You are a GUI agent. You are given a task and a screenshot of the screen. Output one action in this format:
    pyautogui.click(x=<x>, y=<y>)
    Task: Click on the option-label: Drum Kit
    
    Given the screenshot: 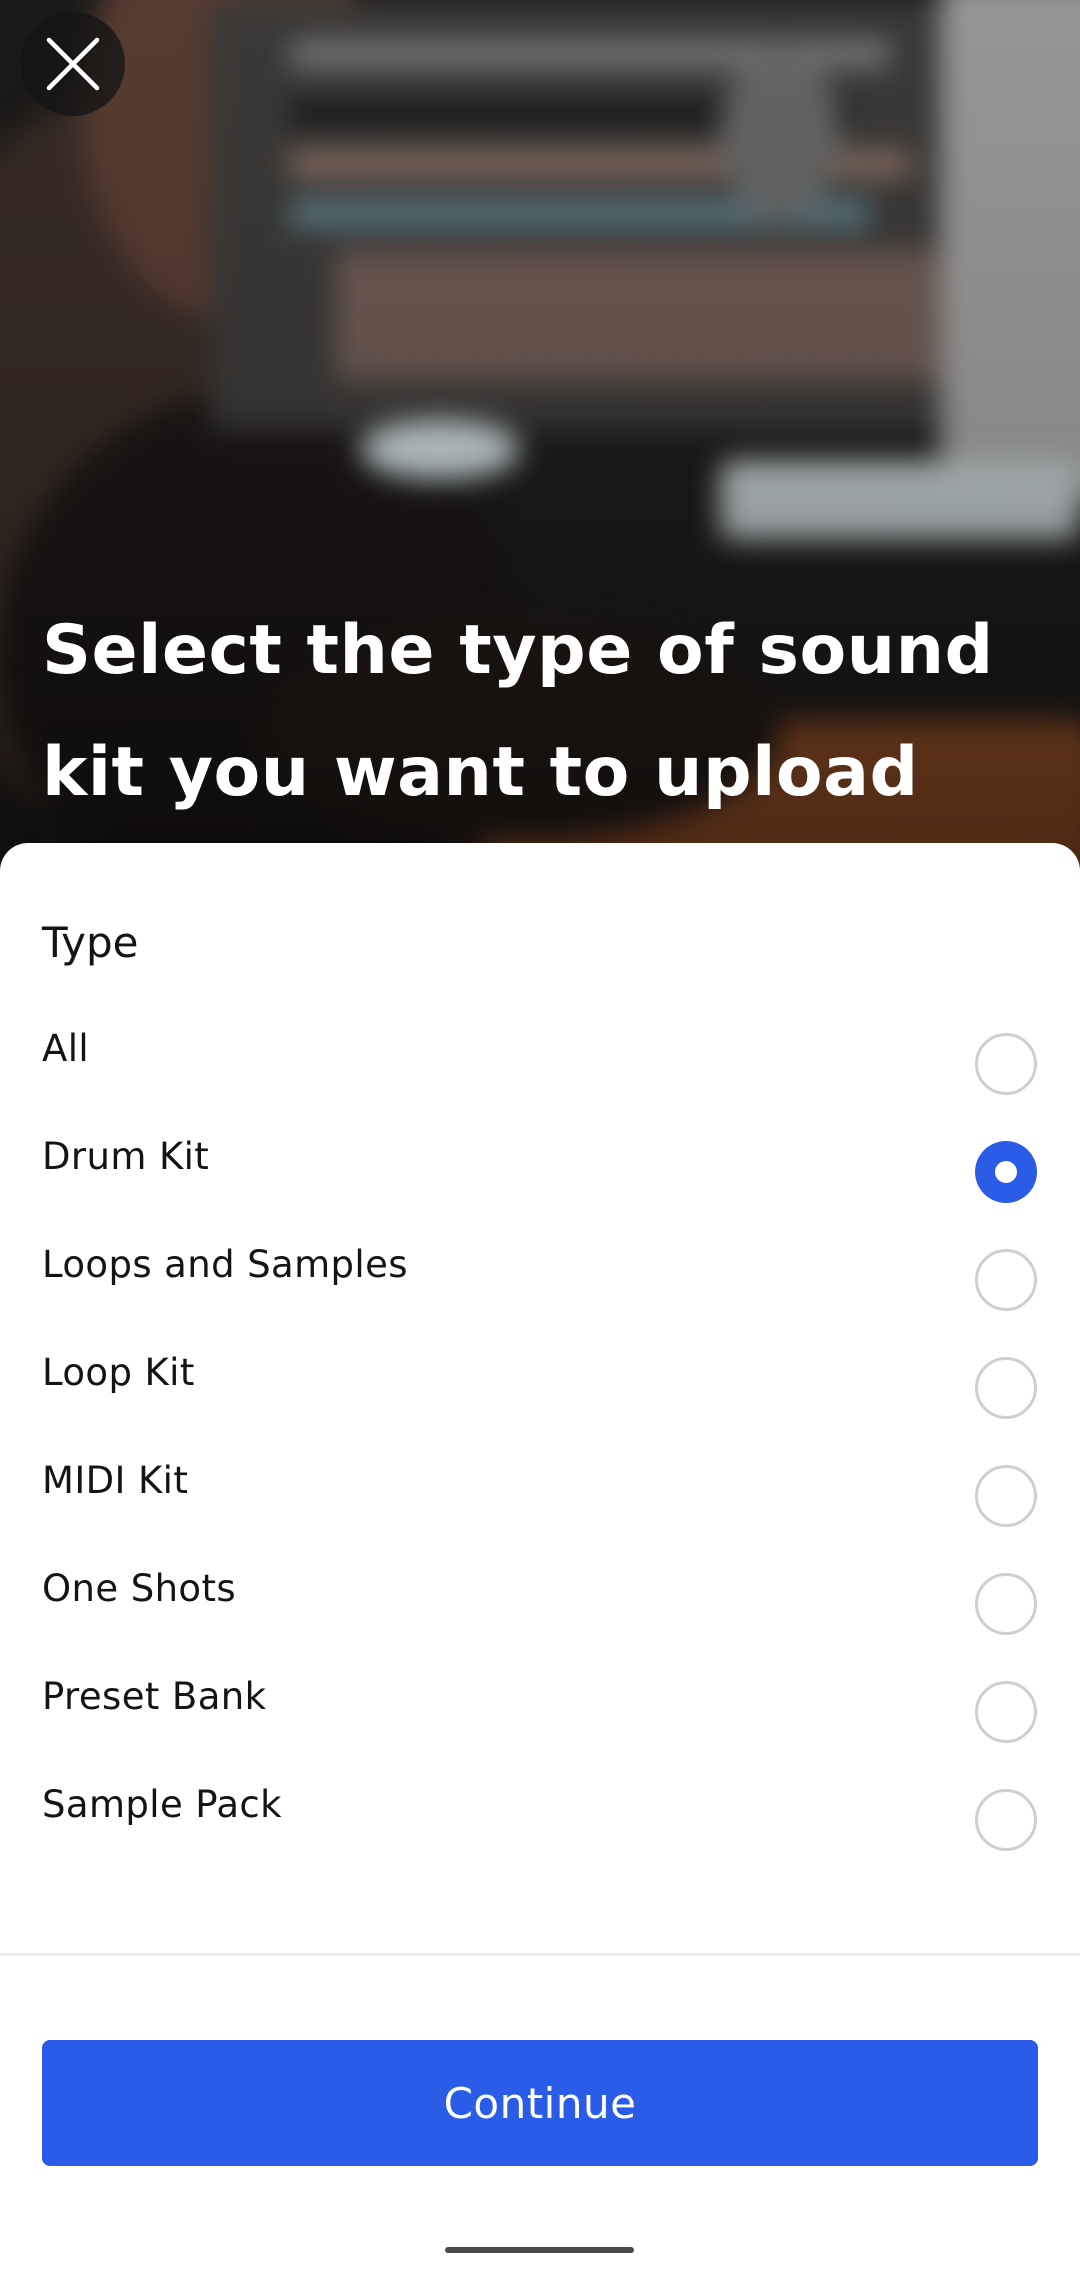 What is the action you would take?
    pyautogui.click(x=126, y=1156)
    